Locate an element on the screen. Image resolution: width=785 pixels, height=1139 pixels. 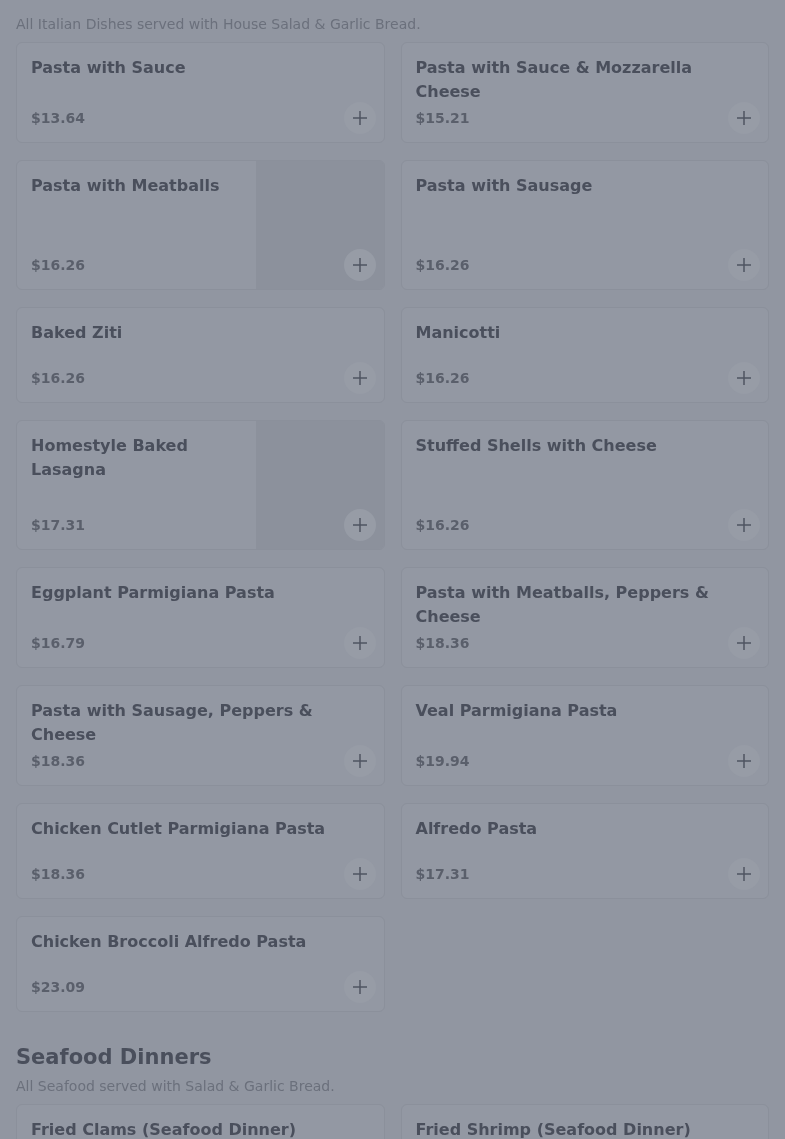
menu-item-card: Pasta with Sausage, Peppers & Cheese $18.36 is located at coordinates (200, 735).